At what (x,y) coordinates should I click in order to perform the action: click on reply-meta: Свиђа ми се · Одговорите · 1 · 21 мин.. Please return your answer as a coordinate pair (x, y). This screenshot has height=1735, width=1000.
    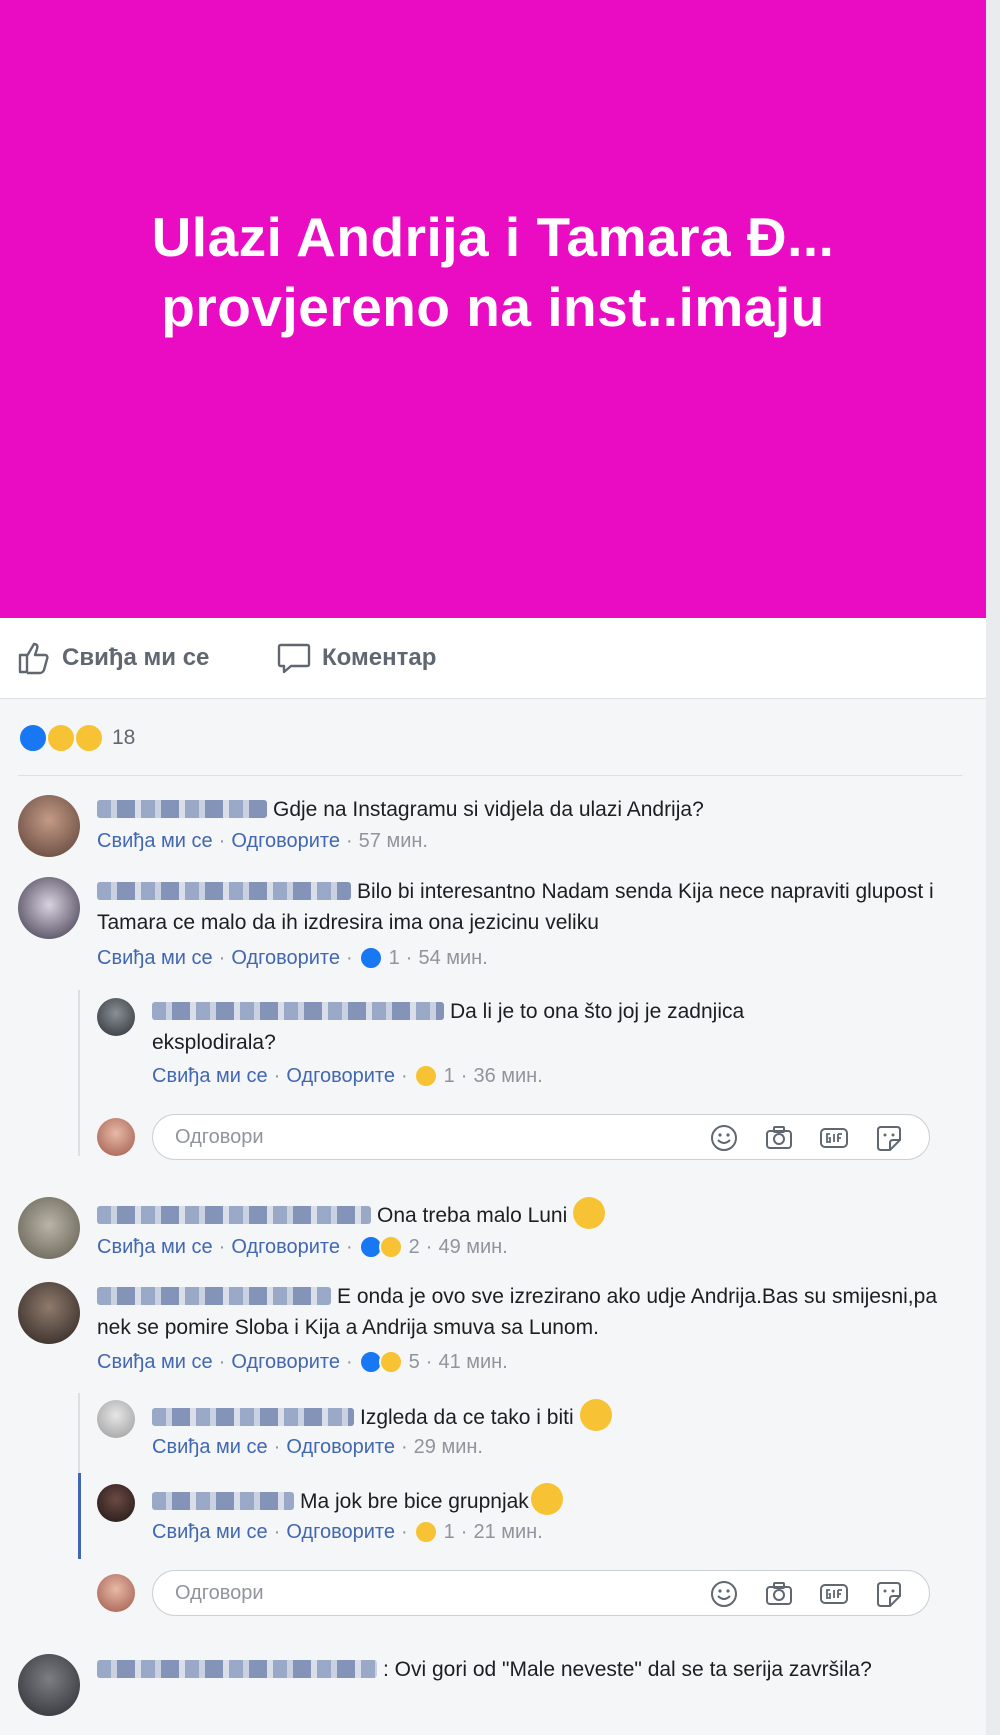
    Looking at the image, I should click on (347, 1532).